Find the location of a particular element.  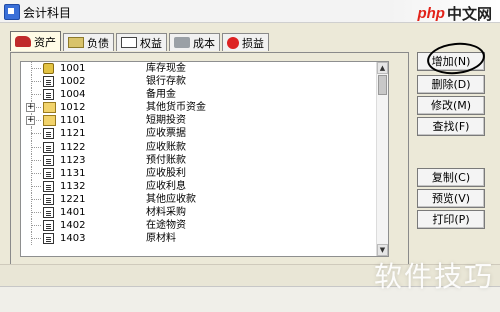

account-code: 1012 is located at coordinates (73, 108).